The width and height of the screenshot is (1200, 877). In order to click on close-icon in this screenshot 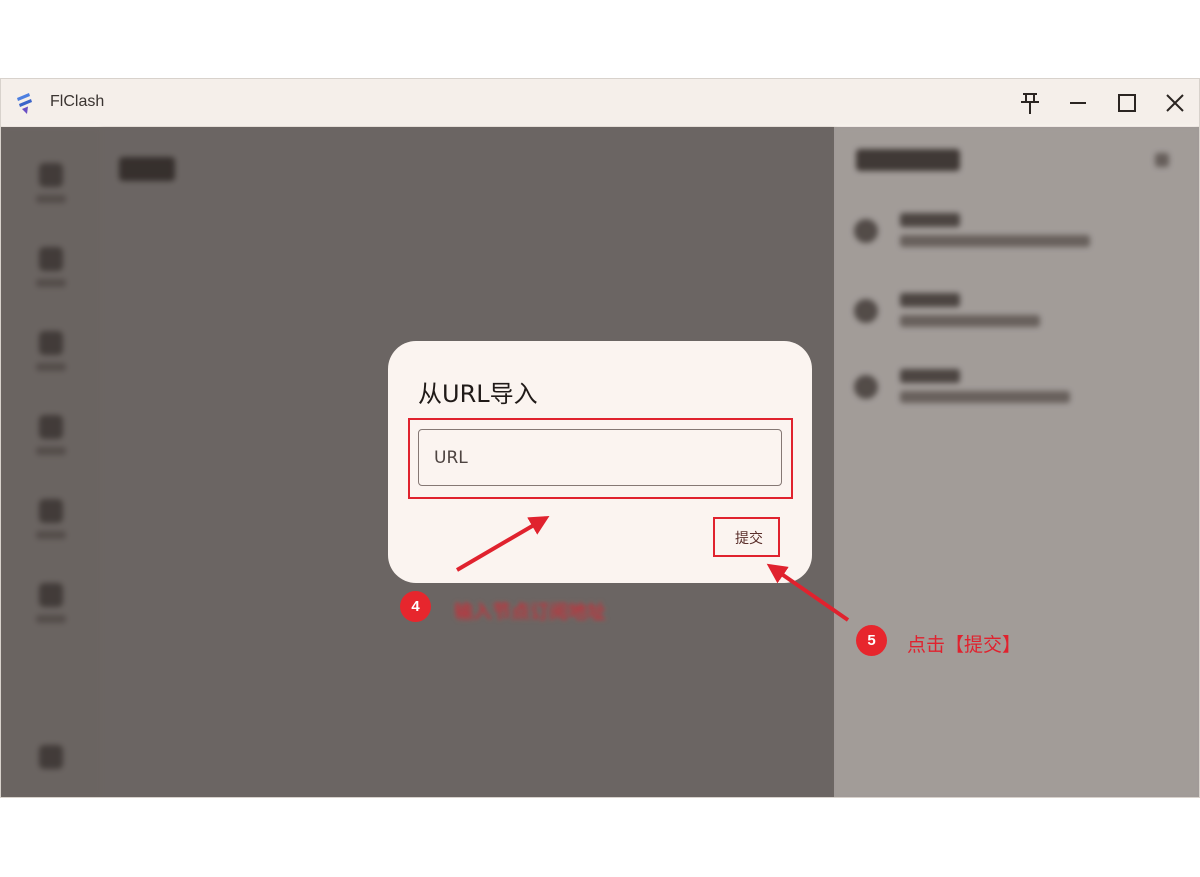, I will do `click(1175, 103)`.